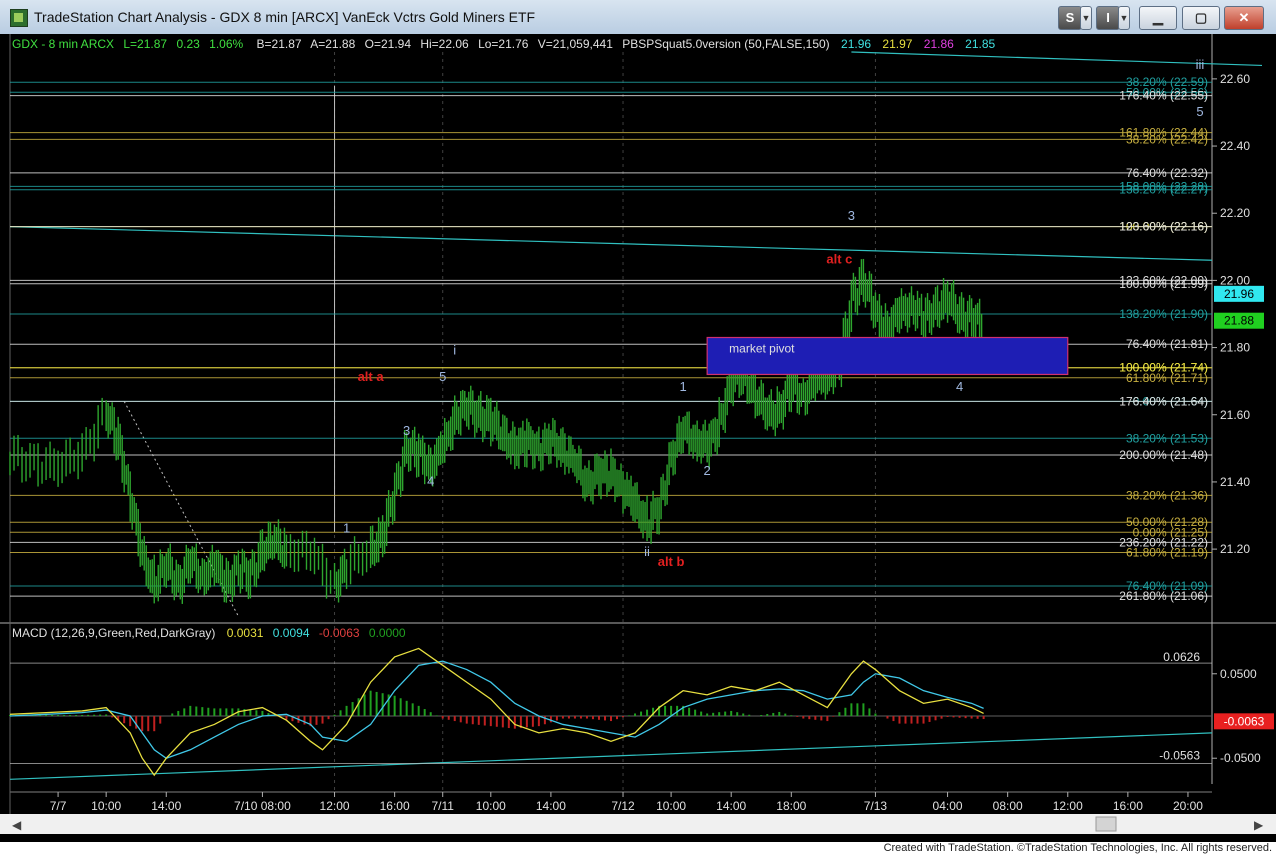 This screenshot has width=1276, height=856. Describe the element at coordinates (1179, 756) in the screenshot. I see `macd-level-label: -0.0563` at that location.